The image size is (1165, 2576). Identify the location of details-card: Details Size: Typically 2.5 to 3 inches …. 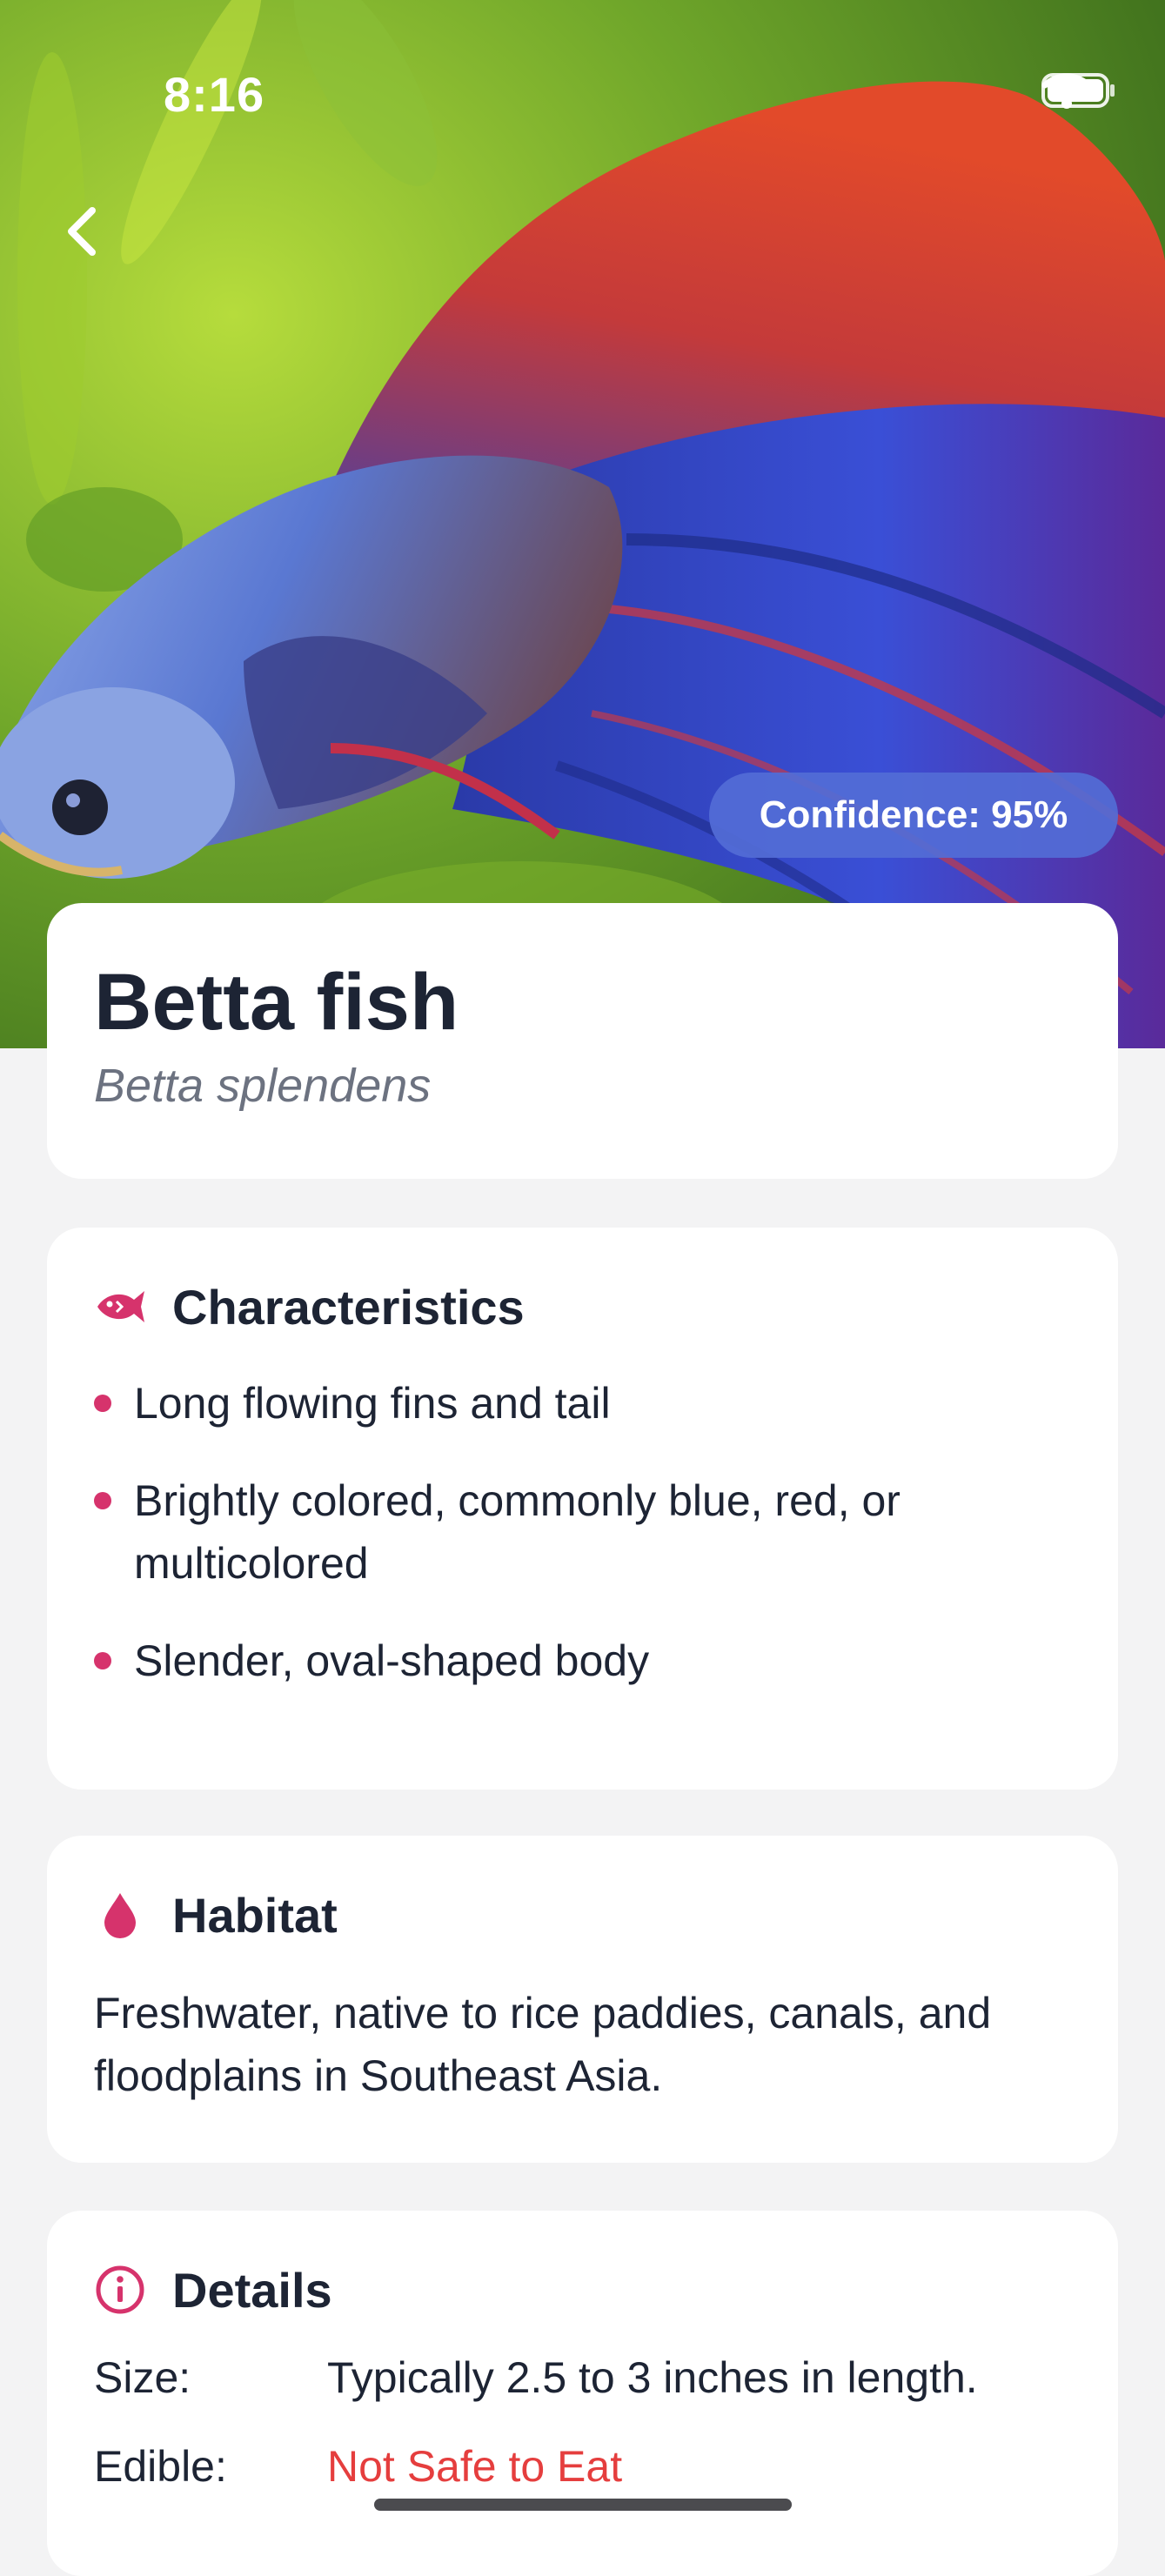
(582, 2393).